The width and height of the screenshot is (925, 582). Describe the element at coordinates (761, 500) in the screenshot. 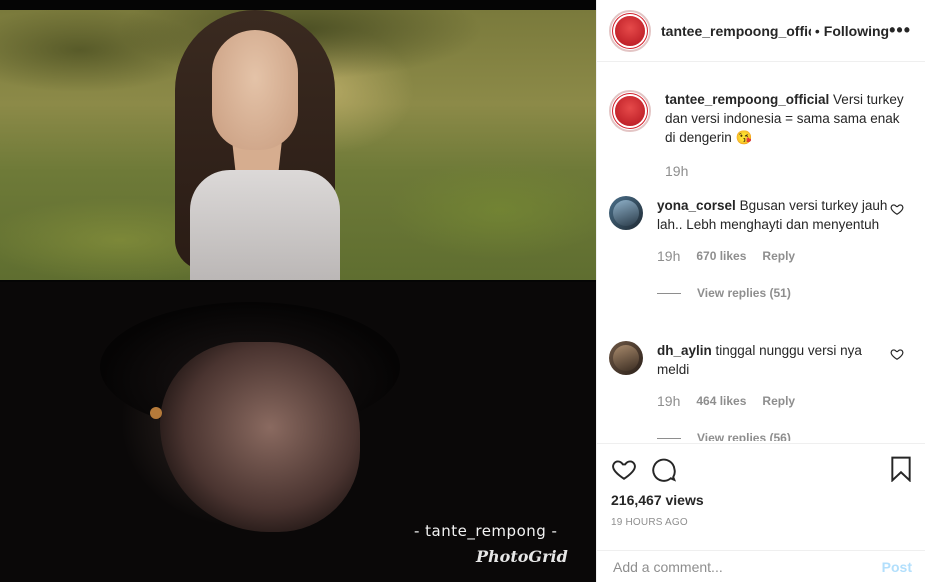

I see `view-count: 216,467 views` at that location.